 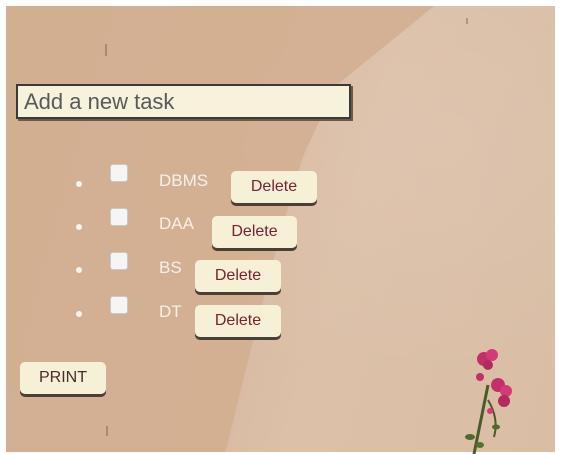 I want to click on print-button: PRINT, so click(x=63, y=378).